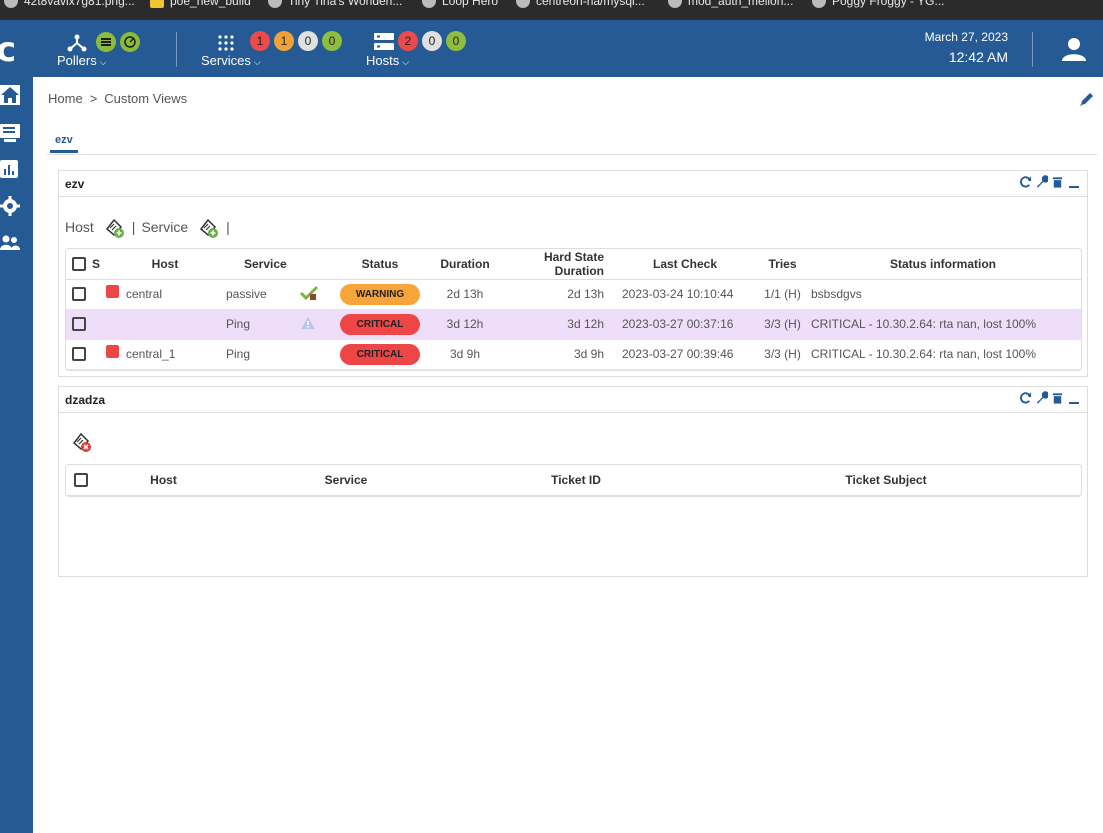 The width and height of the screenshot is (1103, 833). What do you see at coordinates (260, 294) in the screenshot?
I see `service-name: passive` at bounding box center [260, 294].